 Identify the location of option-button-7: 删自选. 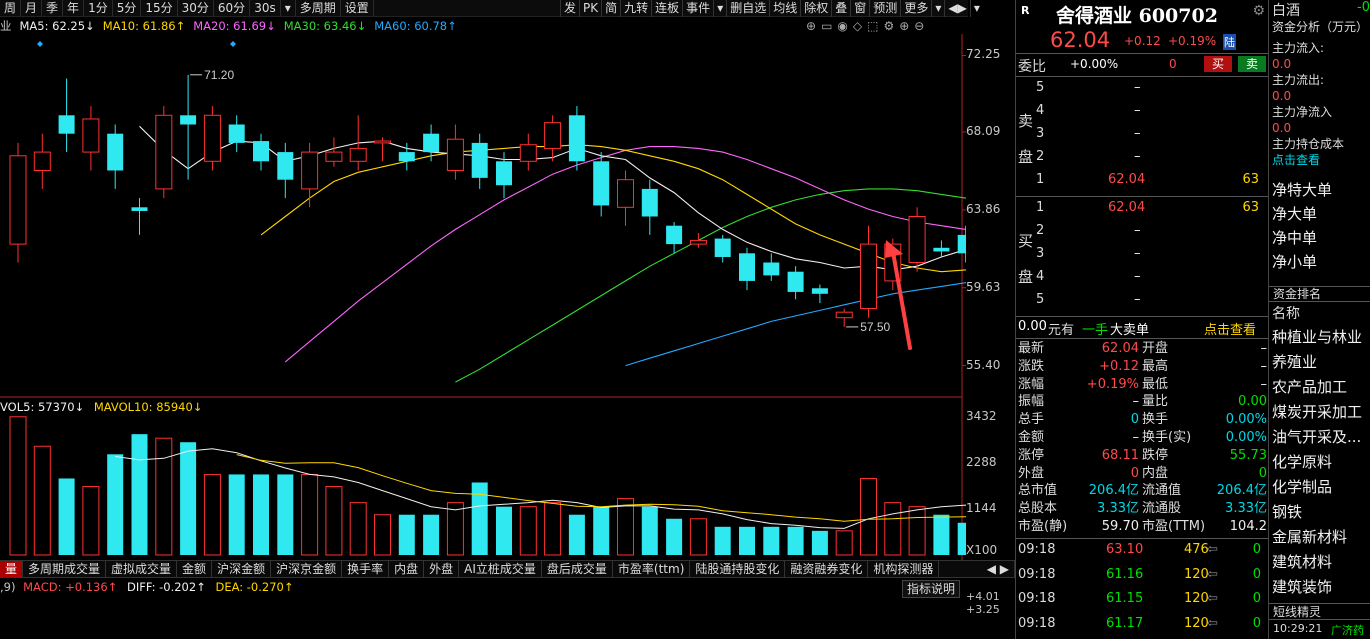
(747, 8).